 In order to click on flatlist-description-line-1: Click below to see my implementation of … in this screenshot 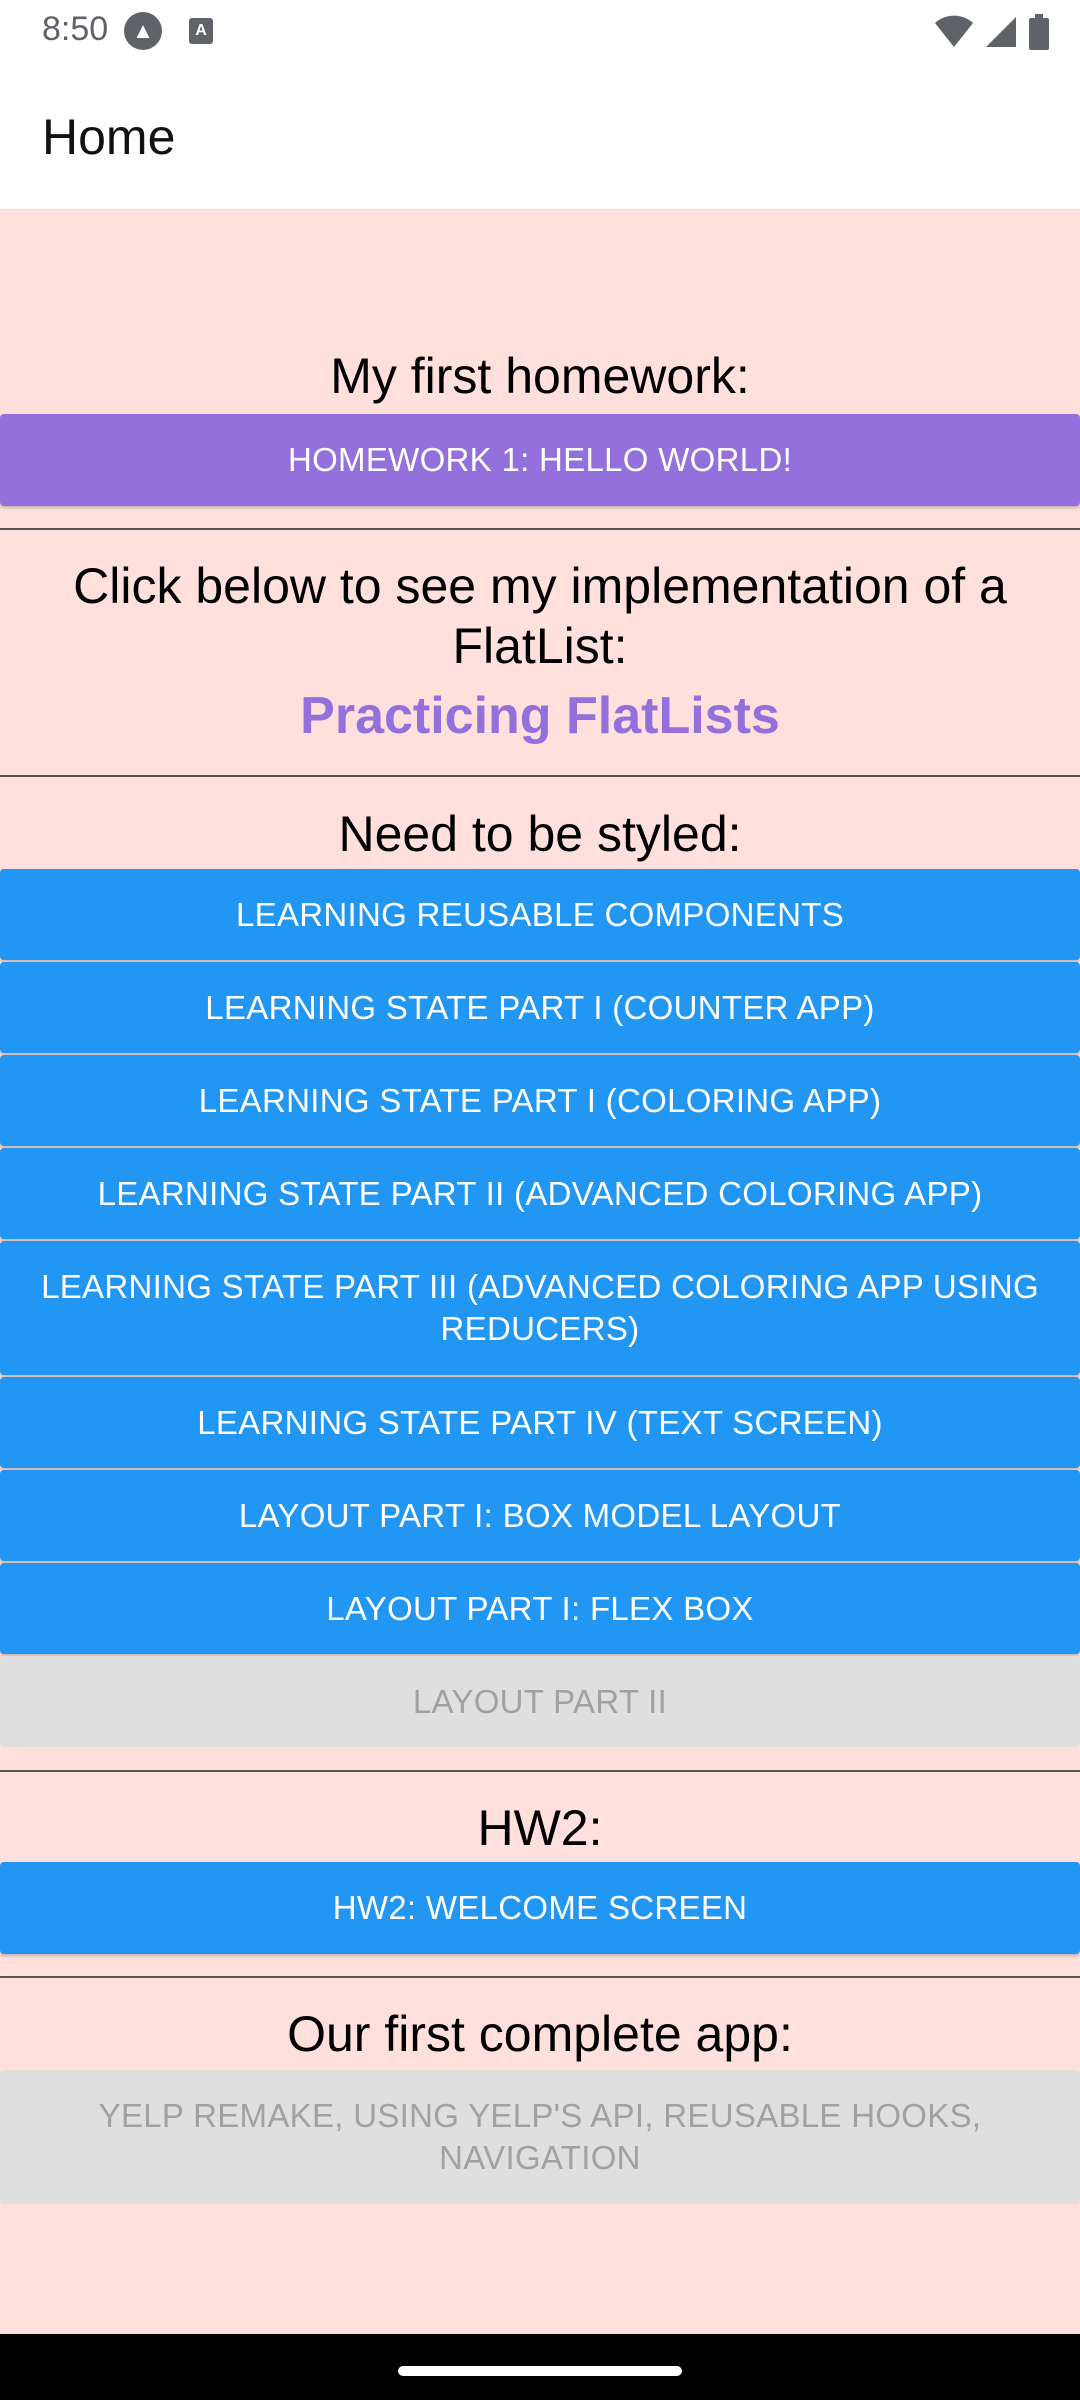, I will do `click(540, 586)`.